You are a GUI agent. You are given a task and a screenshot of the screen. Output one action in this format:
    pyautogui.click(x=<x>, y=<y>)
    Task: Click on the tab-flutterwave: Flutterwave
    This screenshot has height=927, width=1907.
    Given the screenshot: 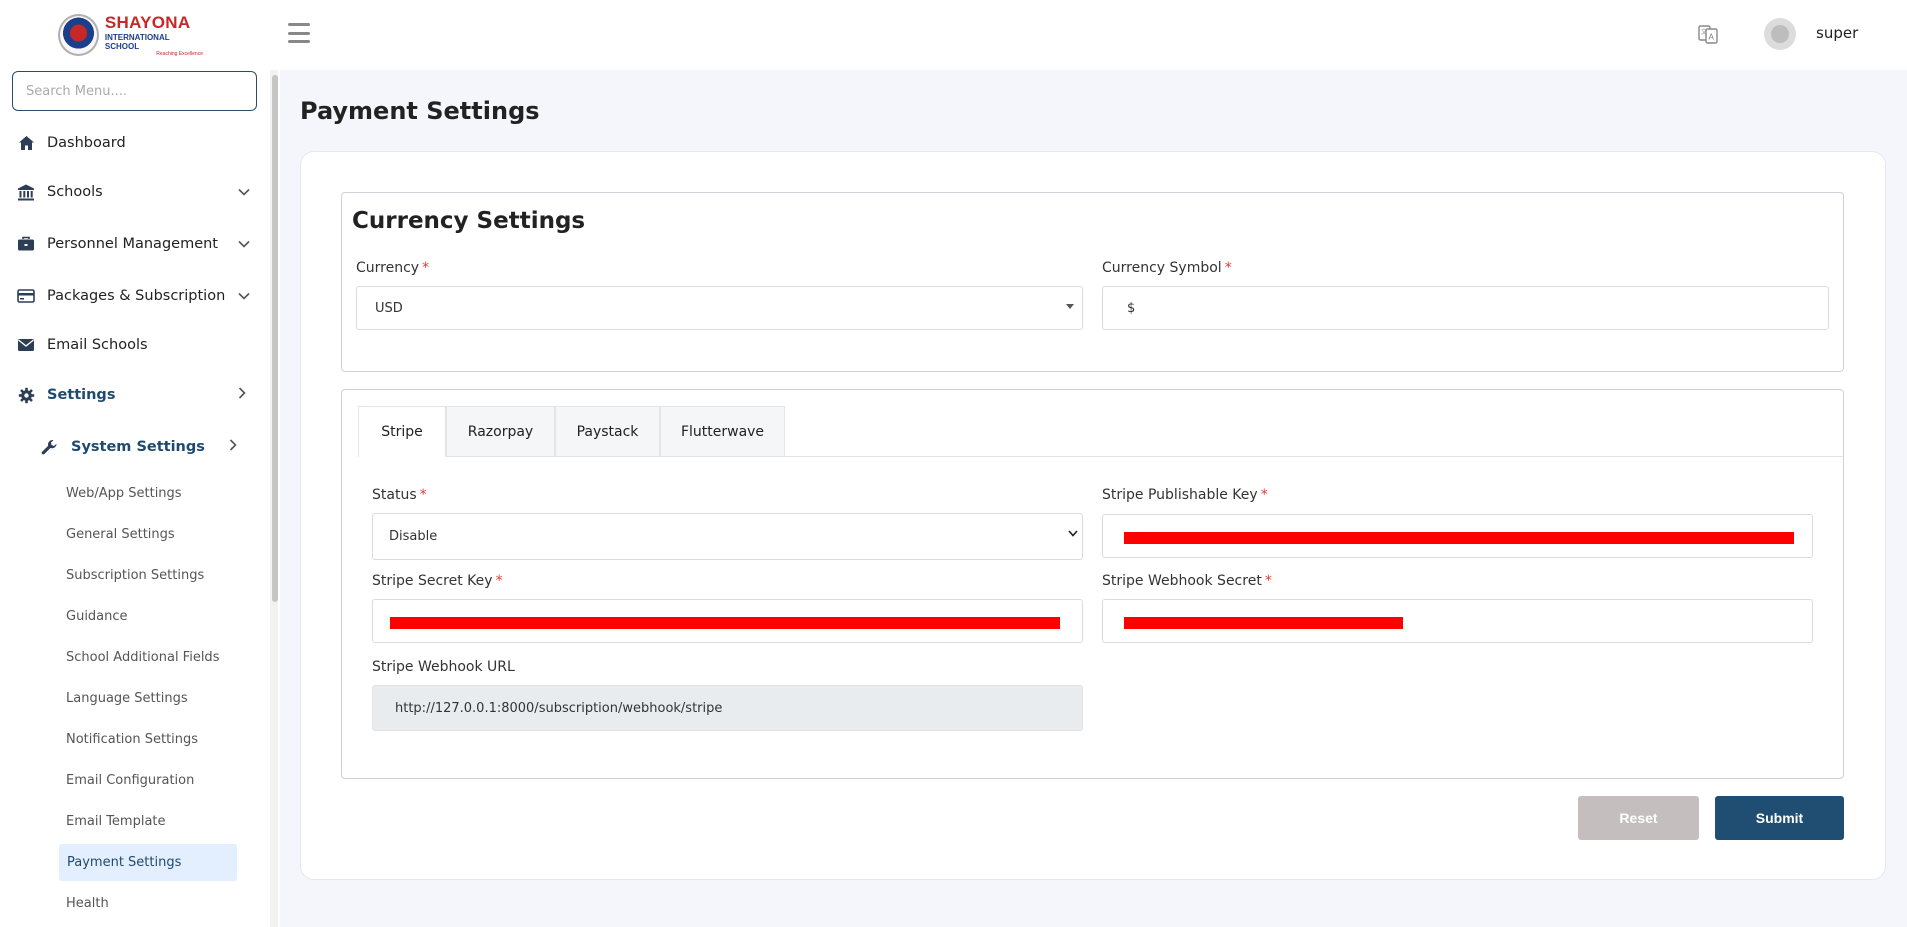 What is the action you would take?
    pyautogui.click(x=722, y=431)
    